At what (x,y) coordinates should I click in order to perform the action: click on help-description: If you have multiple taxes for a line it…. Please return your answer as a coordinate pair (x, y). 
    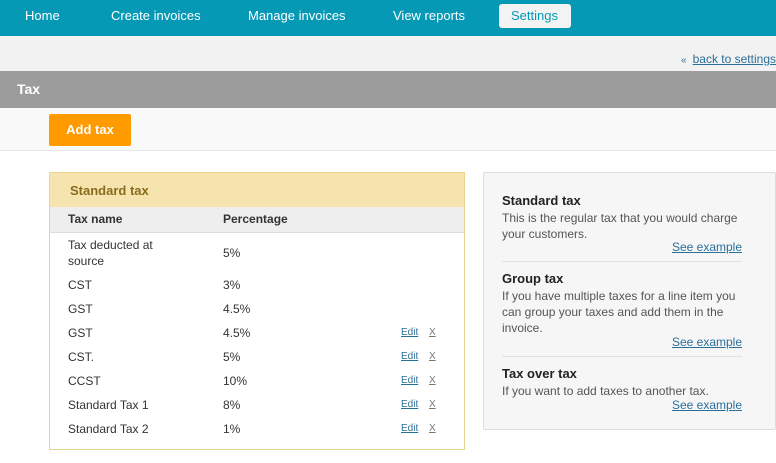
    Looking at the image, I should click on (619, 312).